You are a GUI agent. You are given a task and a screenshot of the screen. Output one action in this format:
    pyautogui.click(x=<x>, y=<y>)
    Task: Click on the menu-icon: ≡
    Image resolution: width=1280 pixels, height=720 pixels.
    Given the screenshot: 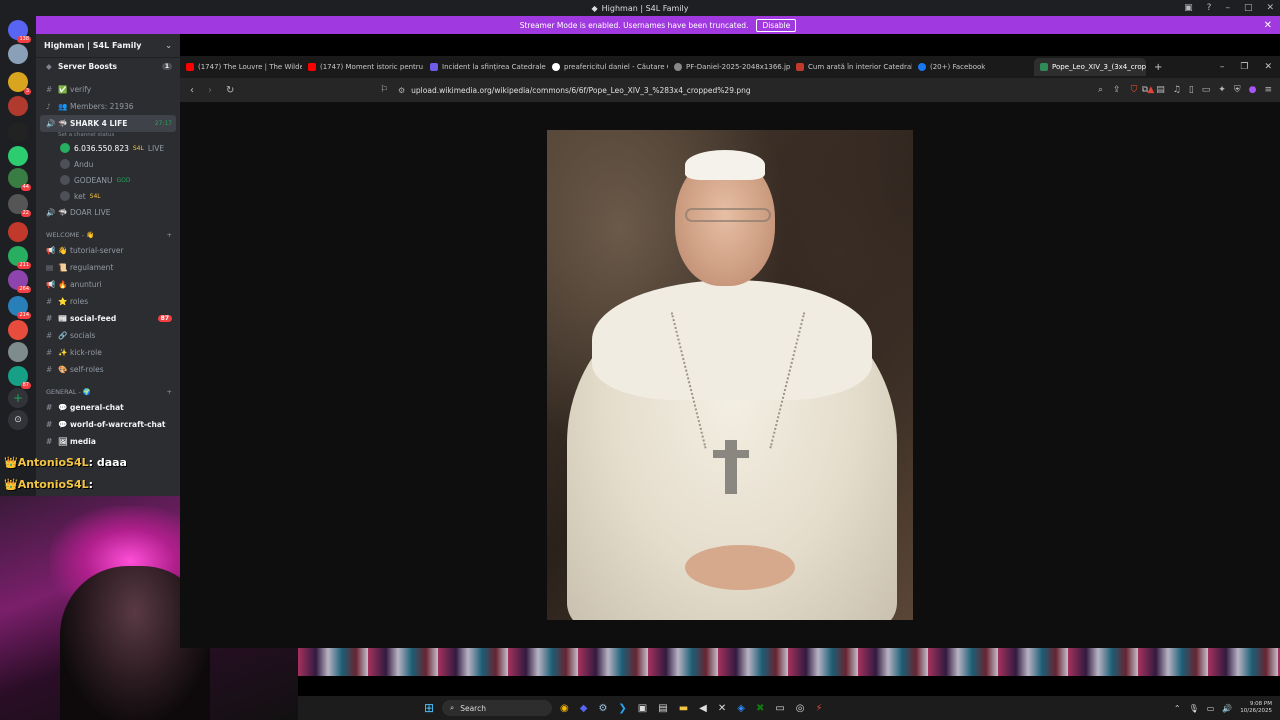 What is the action you would take?
    pyautogui.click(x=1268, y=90)
    